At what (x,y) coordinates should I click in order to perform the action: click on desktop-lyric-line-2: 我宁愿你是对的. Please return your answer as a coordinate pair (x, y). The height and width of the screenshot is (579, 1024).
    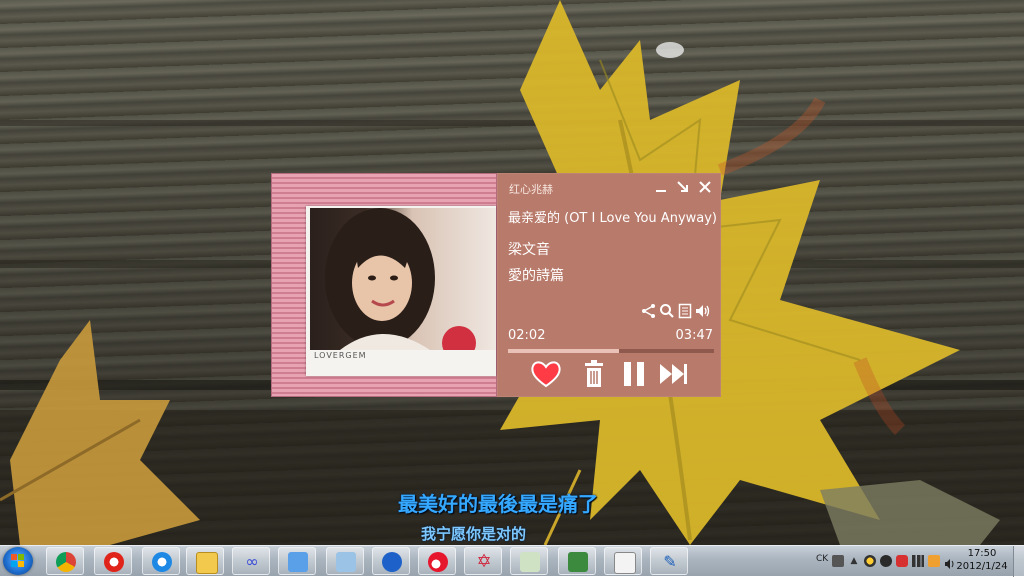
    Looking at the image, I should click on (473, 533).